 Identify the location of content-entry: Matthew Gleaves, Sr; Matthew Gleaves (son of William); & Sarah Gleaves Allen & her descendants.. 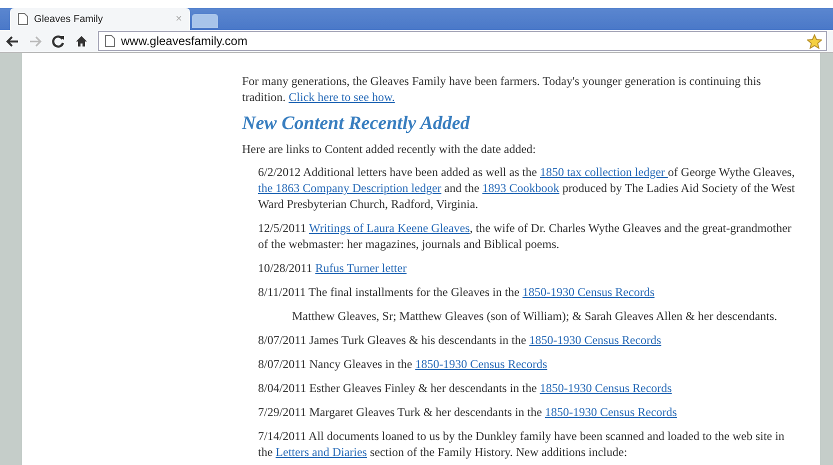
(535, 316).